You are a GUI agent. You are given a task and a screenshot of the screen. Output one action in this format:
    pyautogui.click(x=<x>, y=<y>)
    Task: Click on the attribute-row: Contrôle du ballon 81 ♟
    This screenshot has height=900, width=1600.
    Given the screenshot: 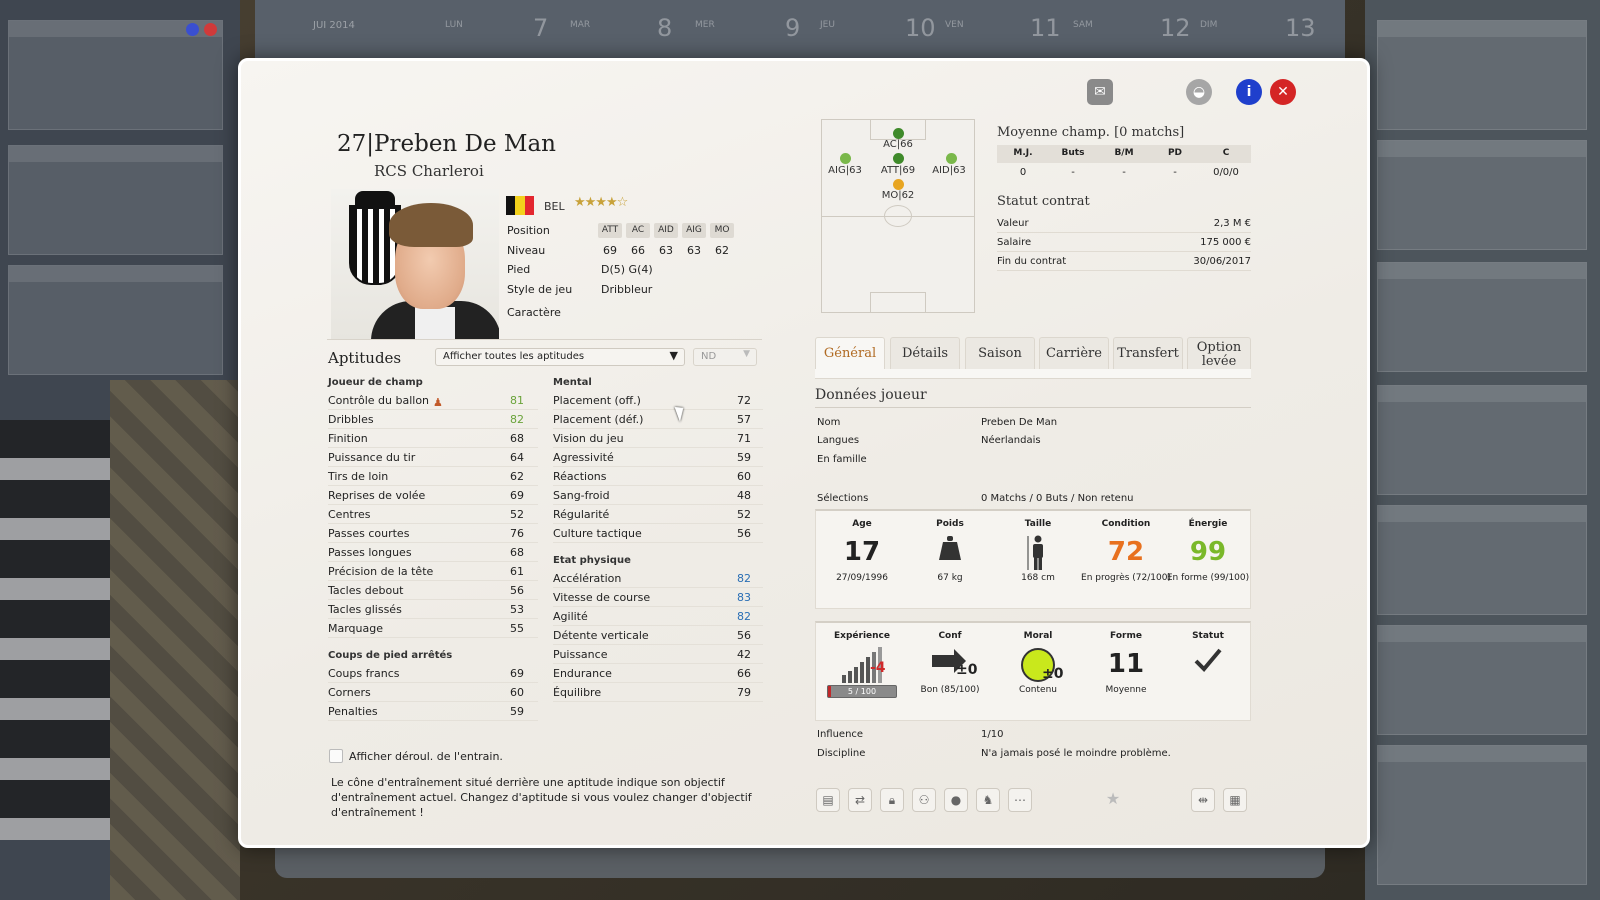 What is the action you would take?
    pyautogui.click(x=433, y=400)
    